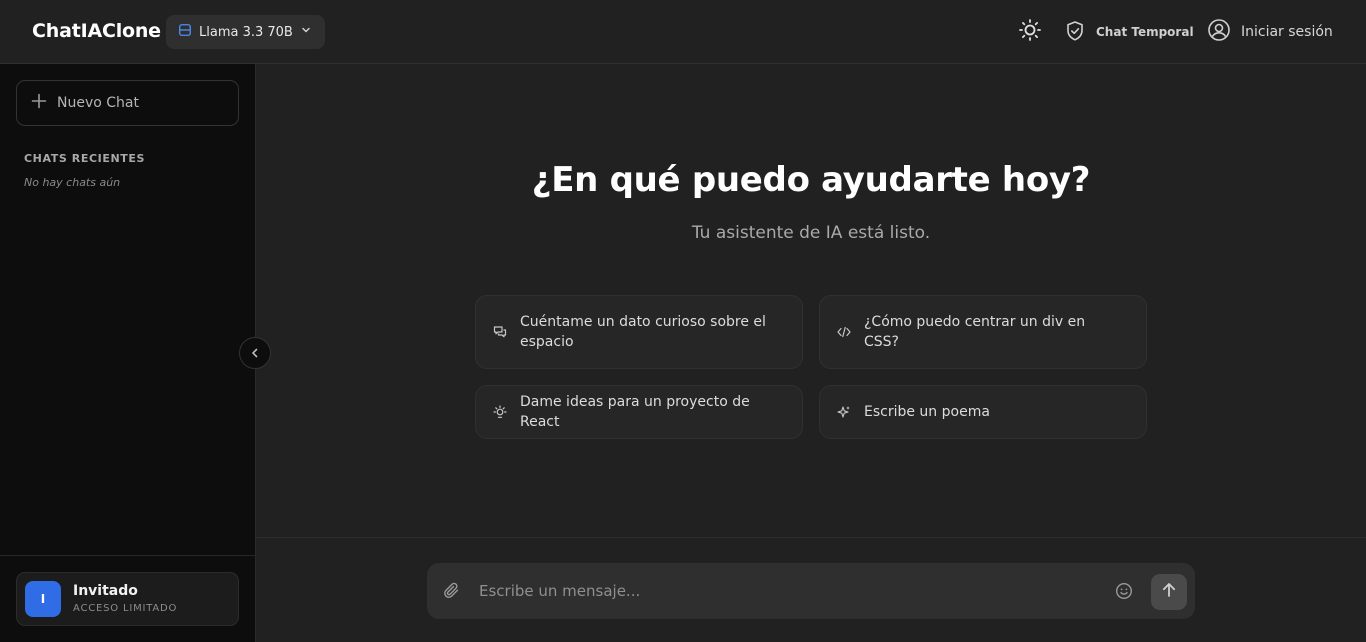 The width and height of the screenshot is (1366, 642). Describe the element at coordinates (43, 599) in the screenshot. I see `avatar: I` at that location.